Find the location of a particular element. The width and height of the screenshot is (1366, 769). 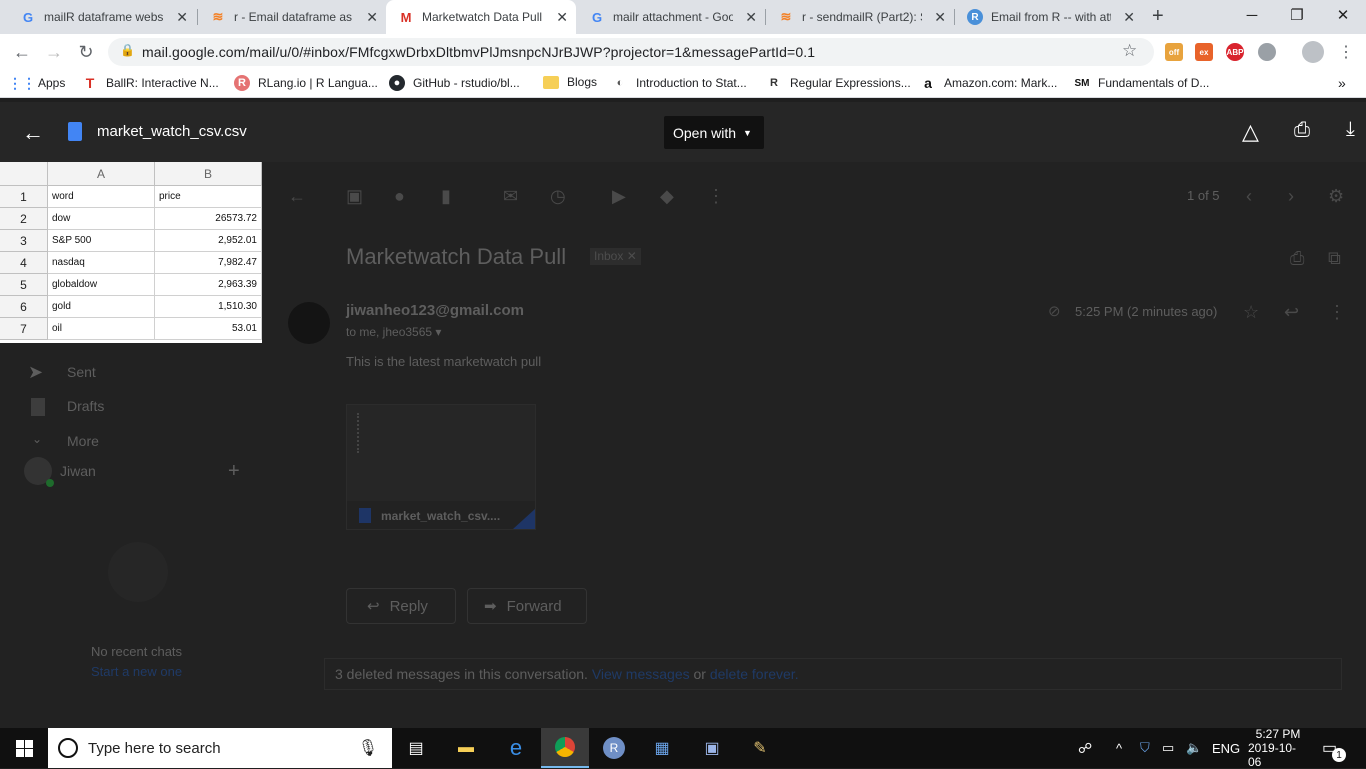

sidebar-item-sent: Sent is located at coordinates (81, 372).